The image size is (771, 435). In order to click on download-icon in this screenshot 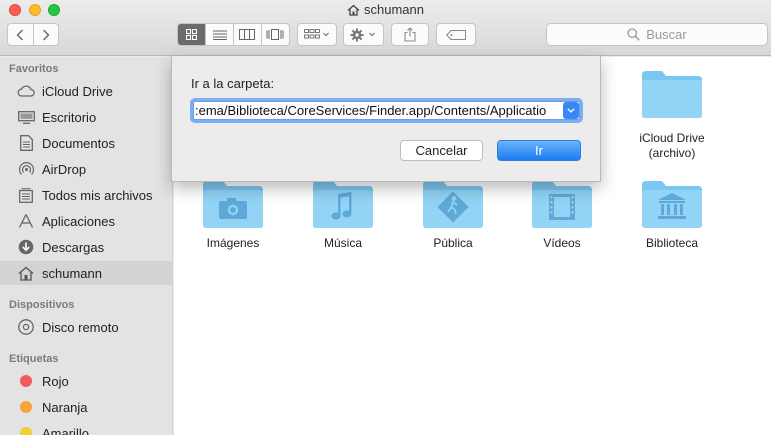, I will do `click(26, 247)`.